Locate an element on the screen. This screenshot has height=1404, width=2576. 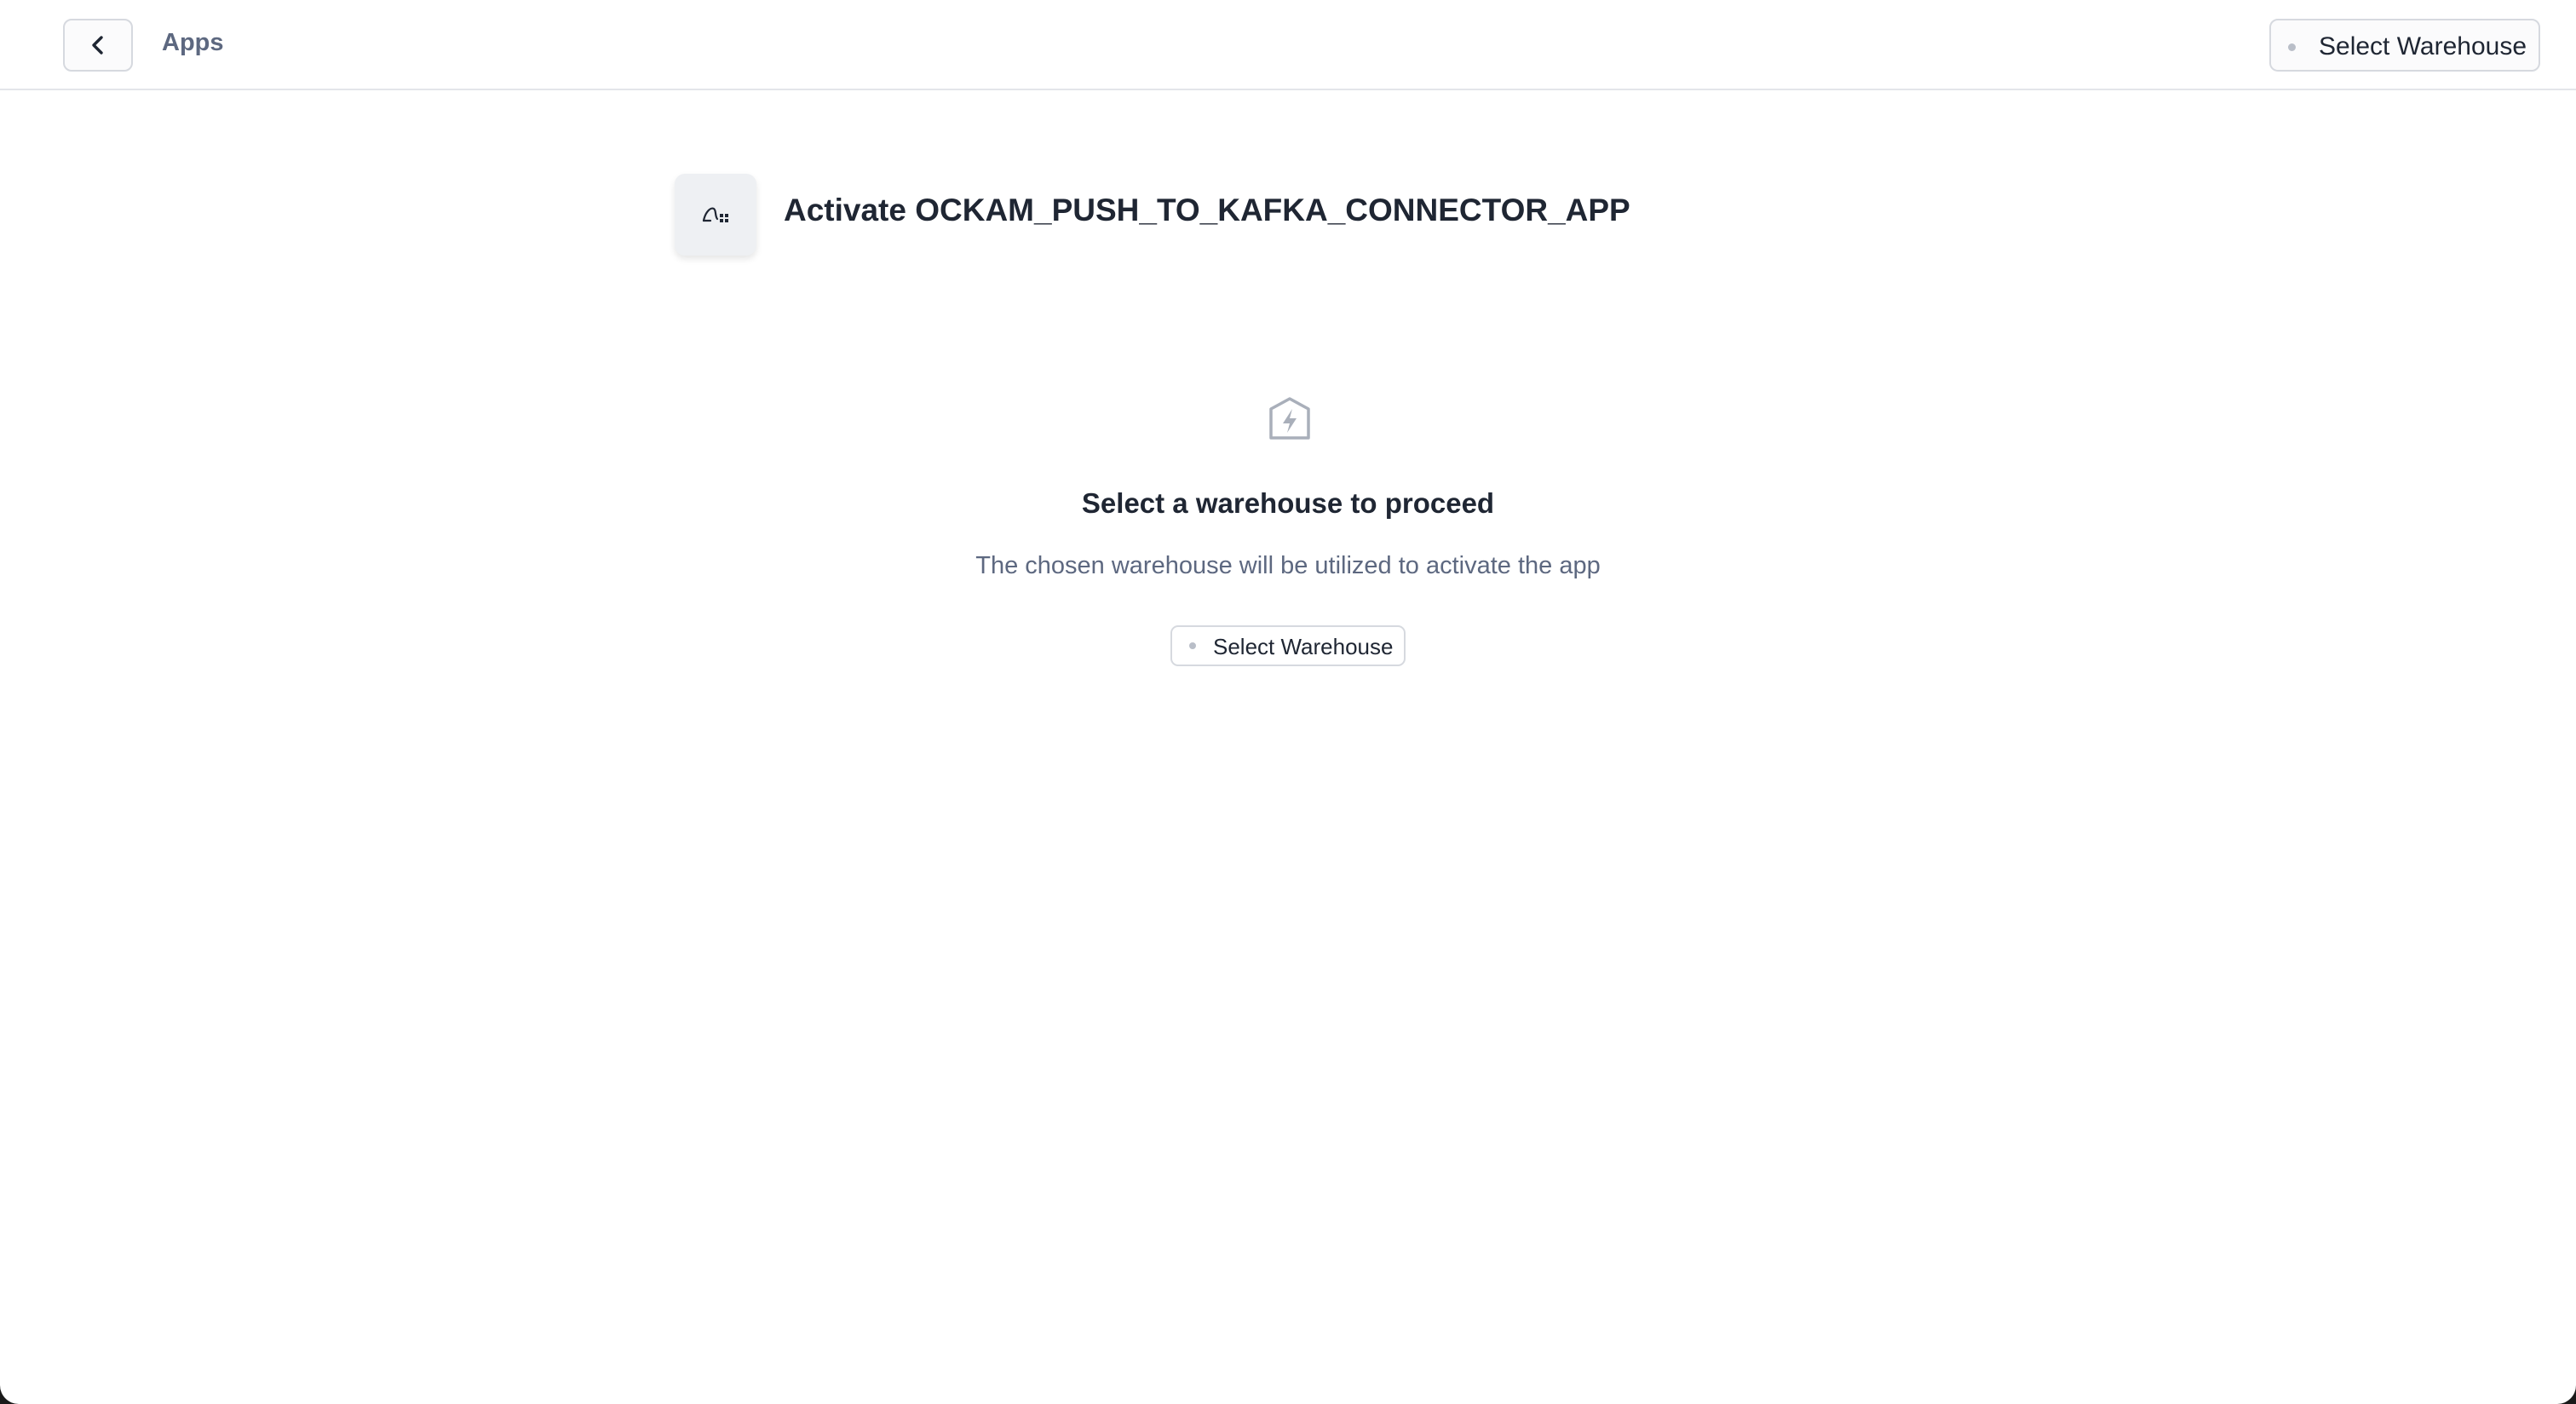
breadcrumb: Apps is located at coordinates (193, 43).